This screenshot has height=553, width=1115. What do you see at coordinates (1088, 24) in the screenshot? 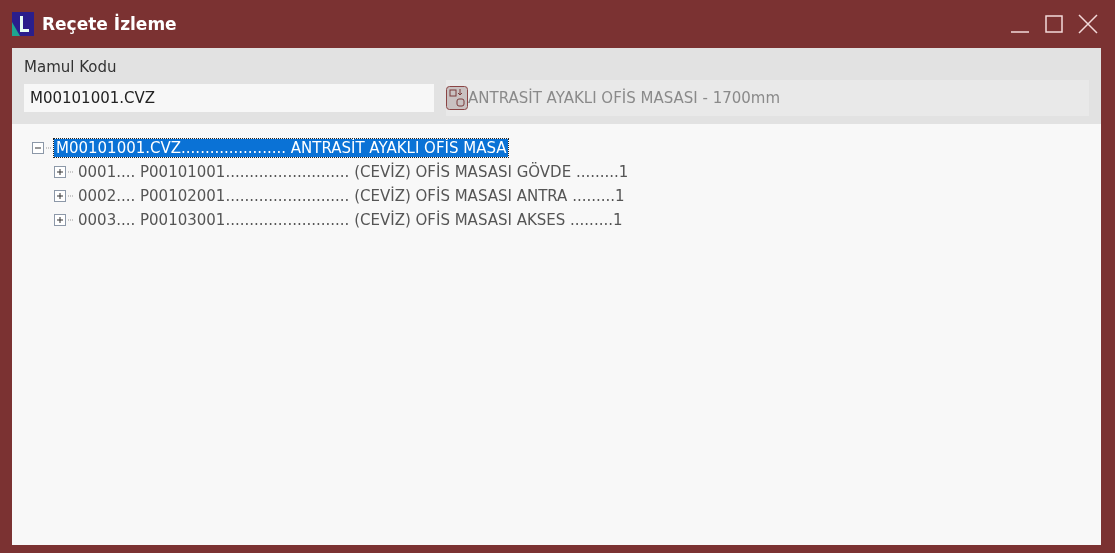
I see `close-icon` at bounding box center [1088, 24].